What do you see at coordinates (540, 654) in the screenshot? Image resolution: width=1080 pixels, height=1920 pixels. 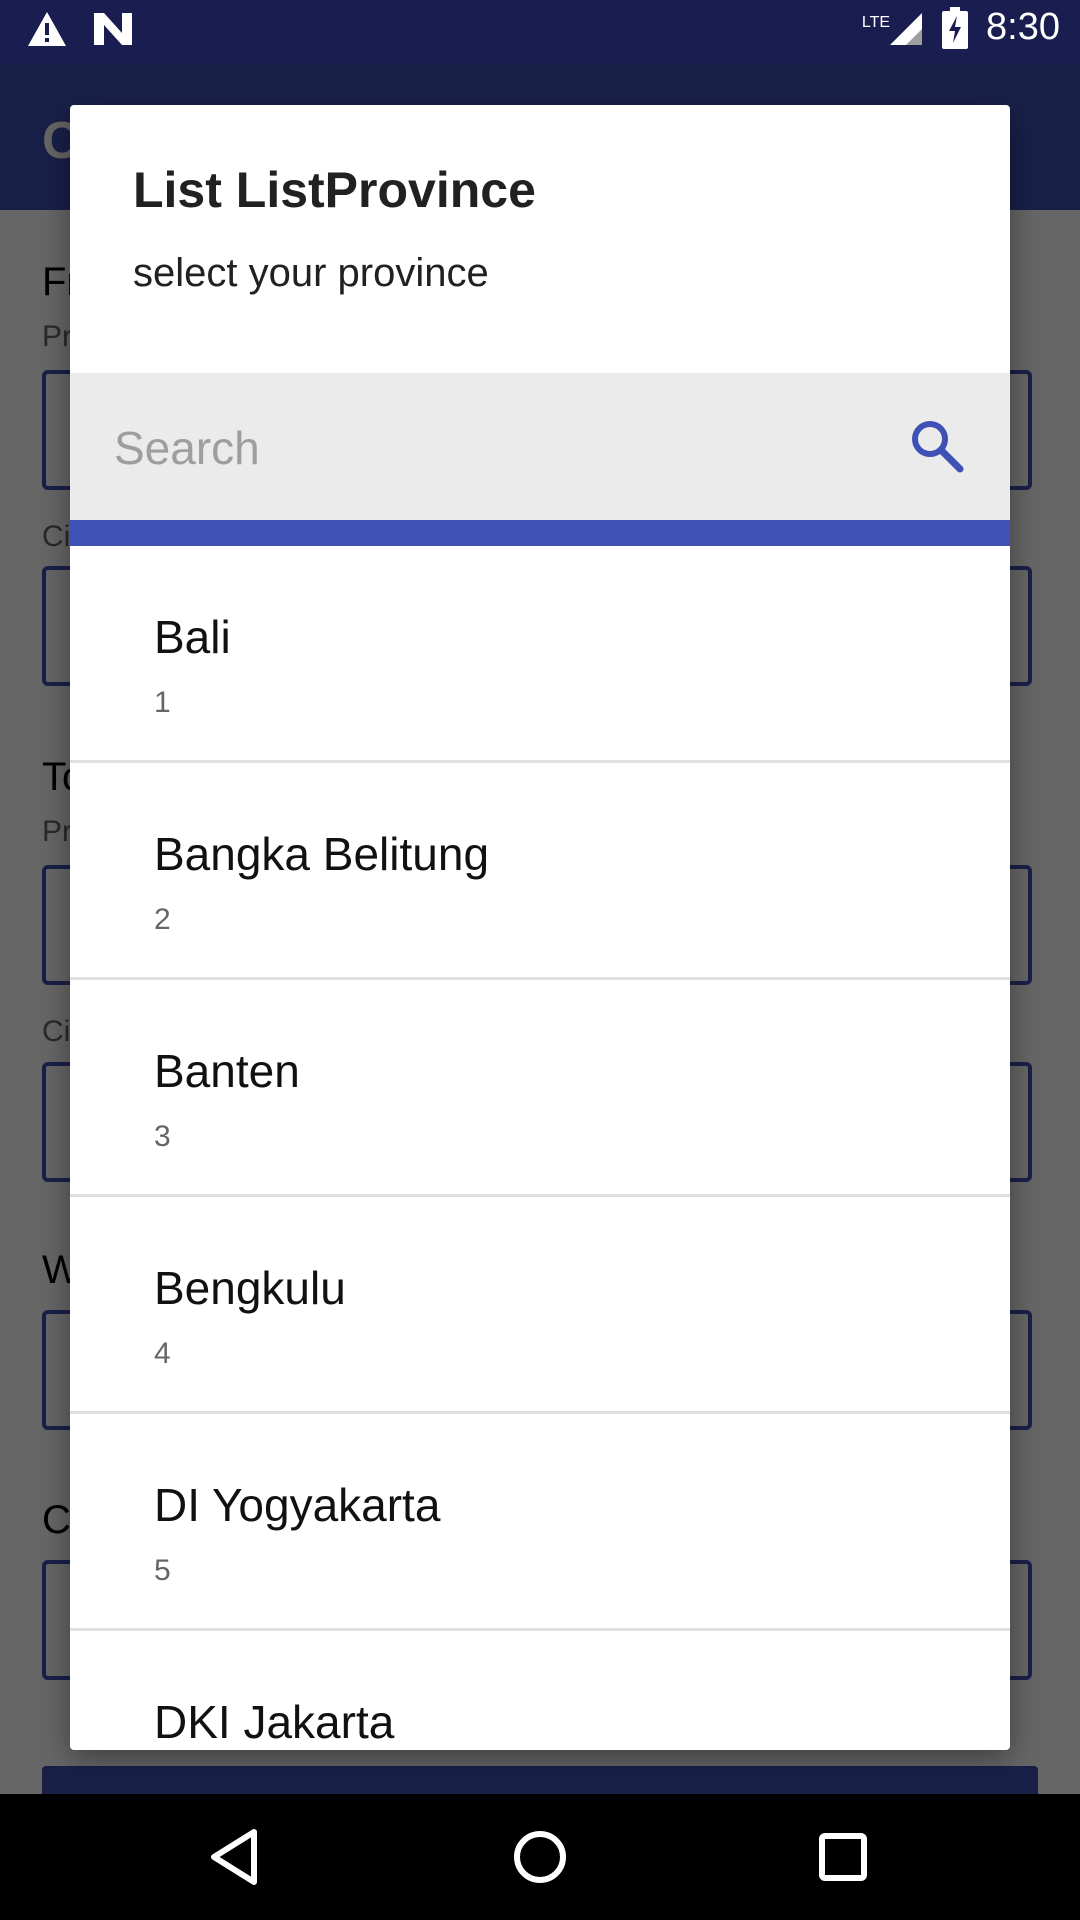 I see `province-item-bali: Bali 1` at bounding box center [540, 654].